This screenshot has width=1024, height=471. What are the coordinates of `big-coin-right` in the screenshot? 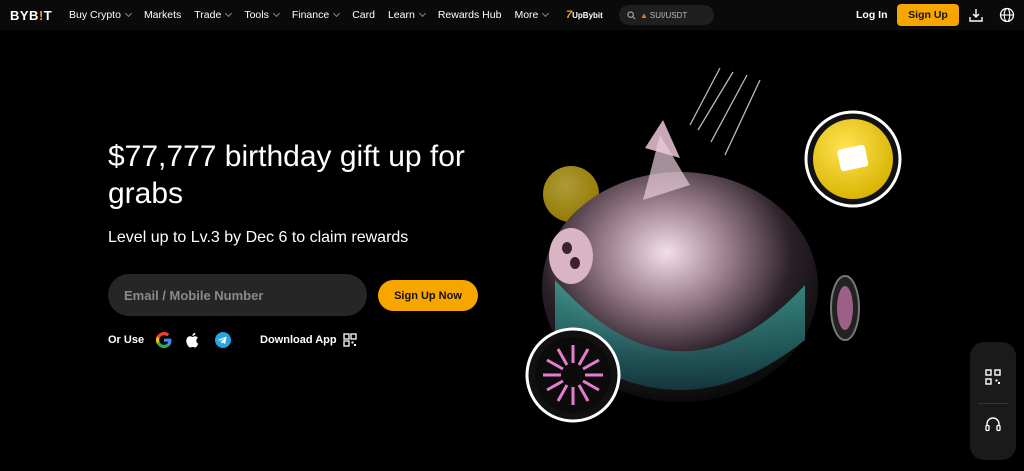 It's located at (853, 159).